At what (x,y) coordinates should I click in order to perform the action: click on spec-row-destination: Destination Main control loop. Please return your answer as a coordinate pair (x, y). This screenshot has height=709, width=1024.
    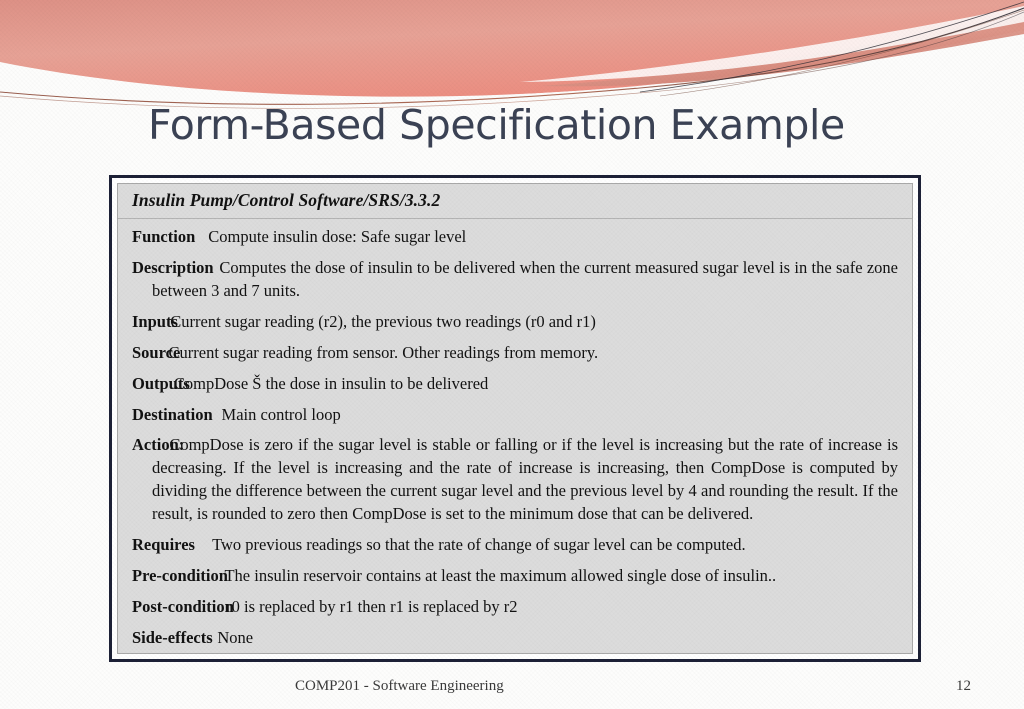
    Looking at the image, I should click on (515, 415).